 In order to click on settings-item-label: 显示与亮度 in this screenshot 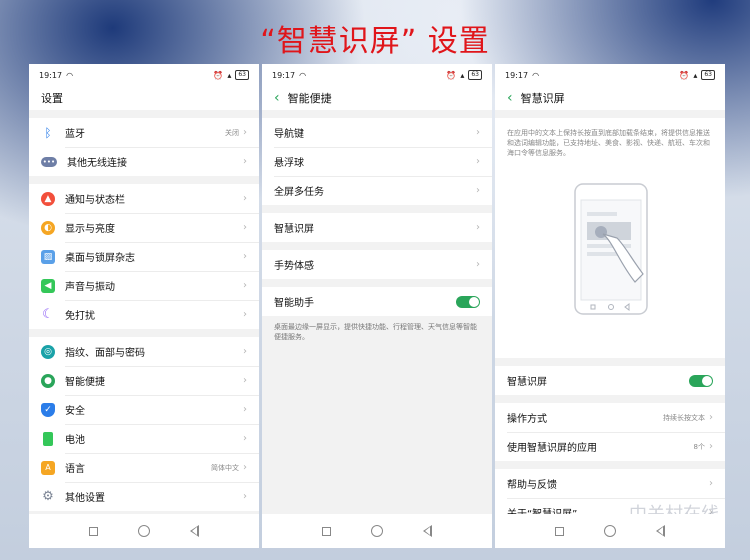, I will do `click(90, 229)`.